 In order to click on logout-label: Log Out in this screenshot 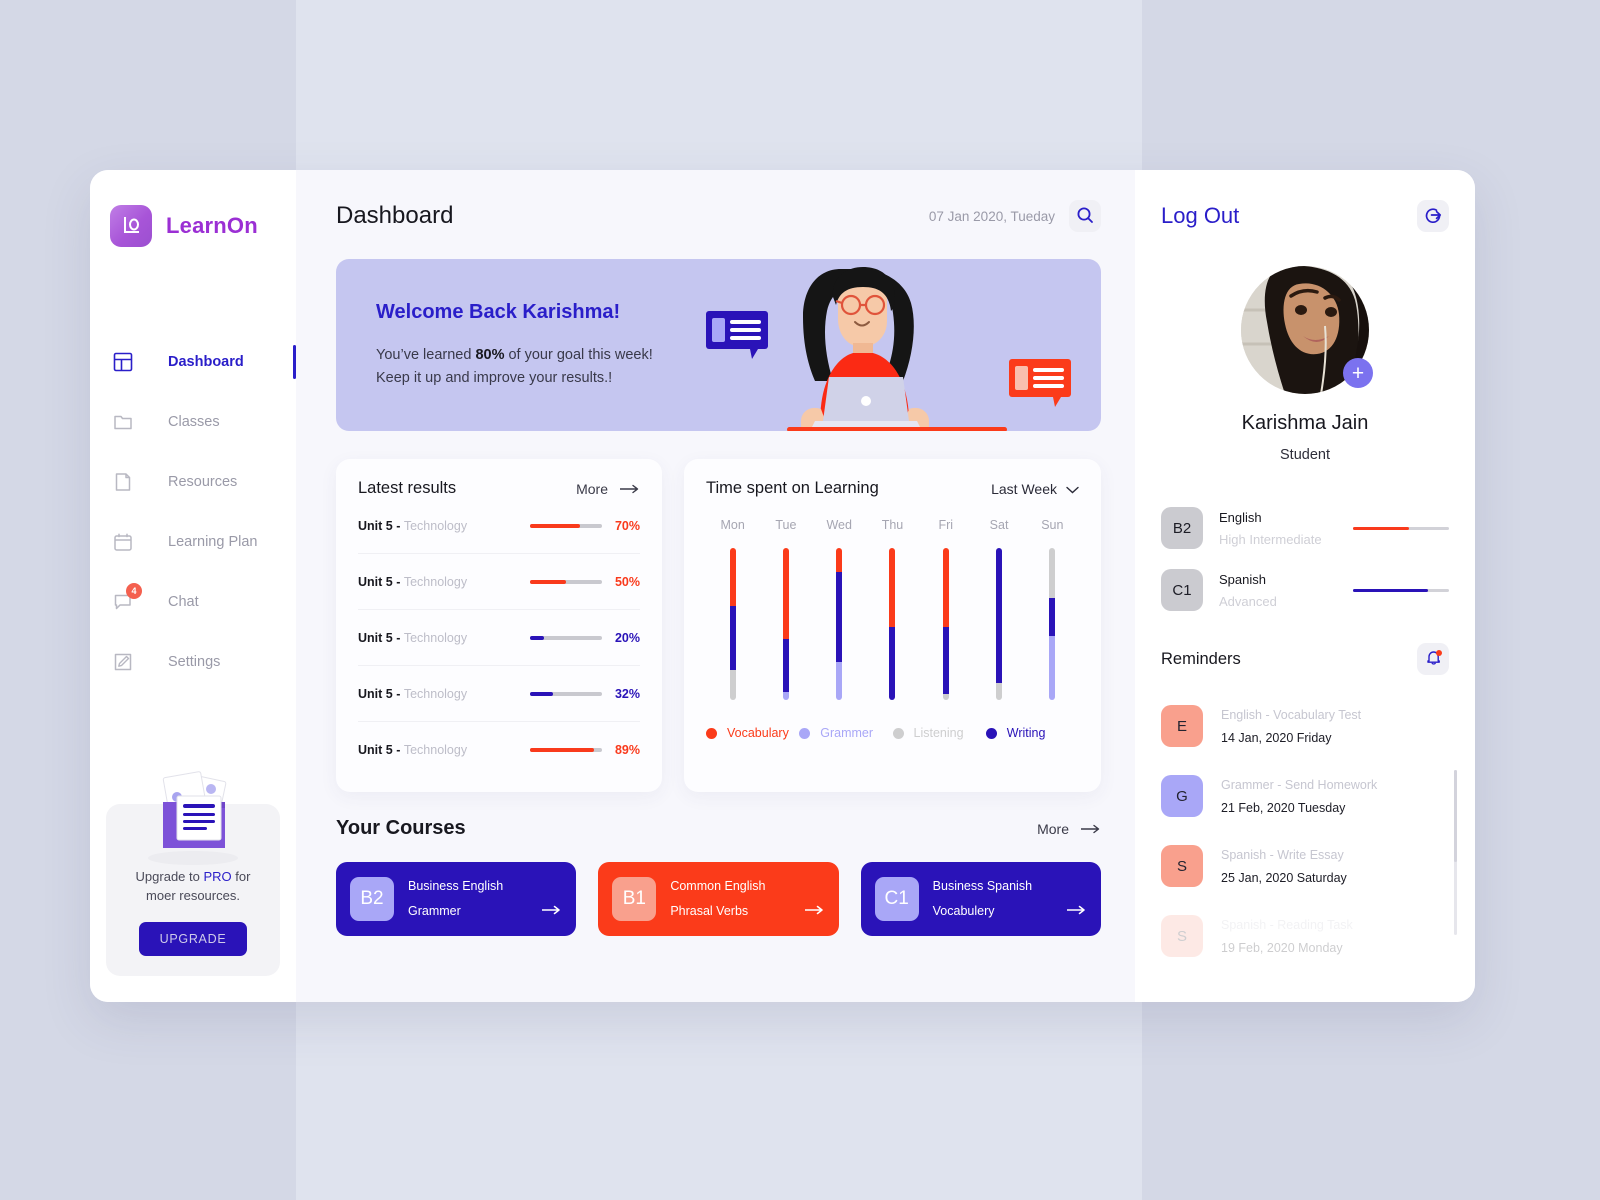, I will do `click(1200, 215)`.